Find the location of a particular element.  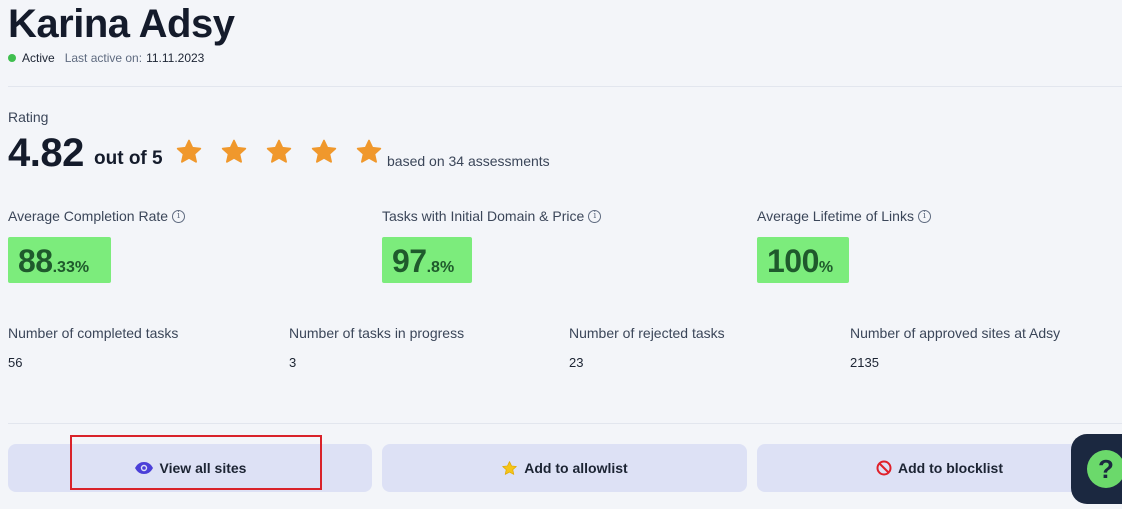

view-all-sites-button: View all sites is located at coordinates (190, 468).